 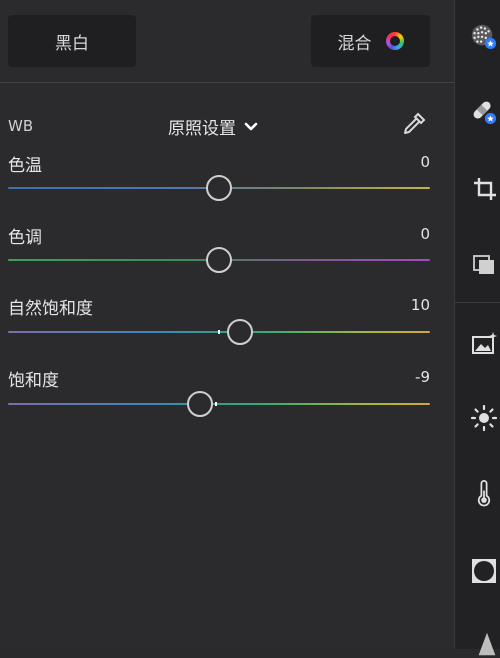 I want to click on wb-label: WB, so click(x=21, y=126).